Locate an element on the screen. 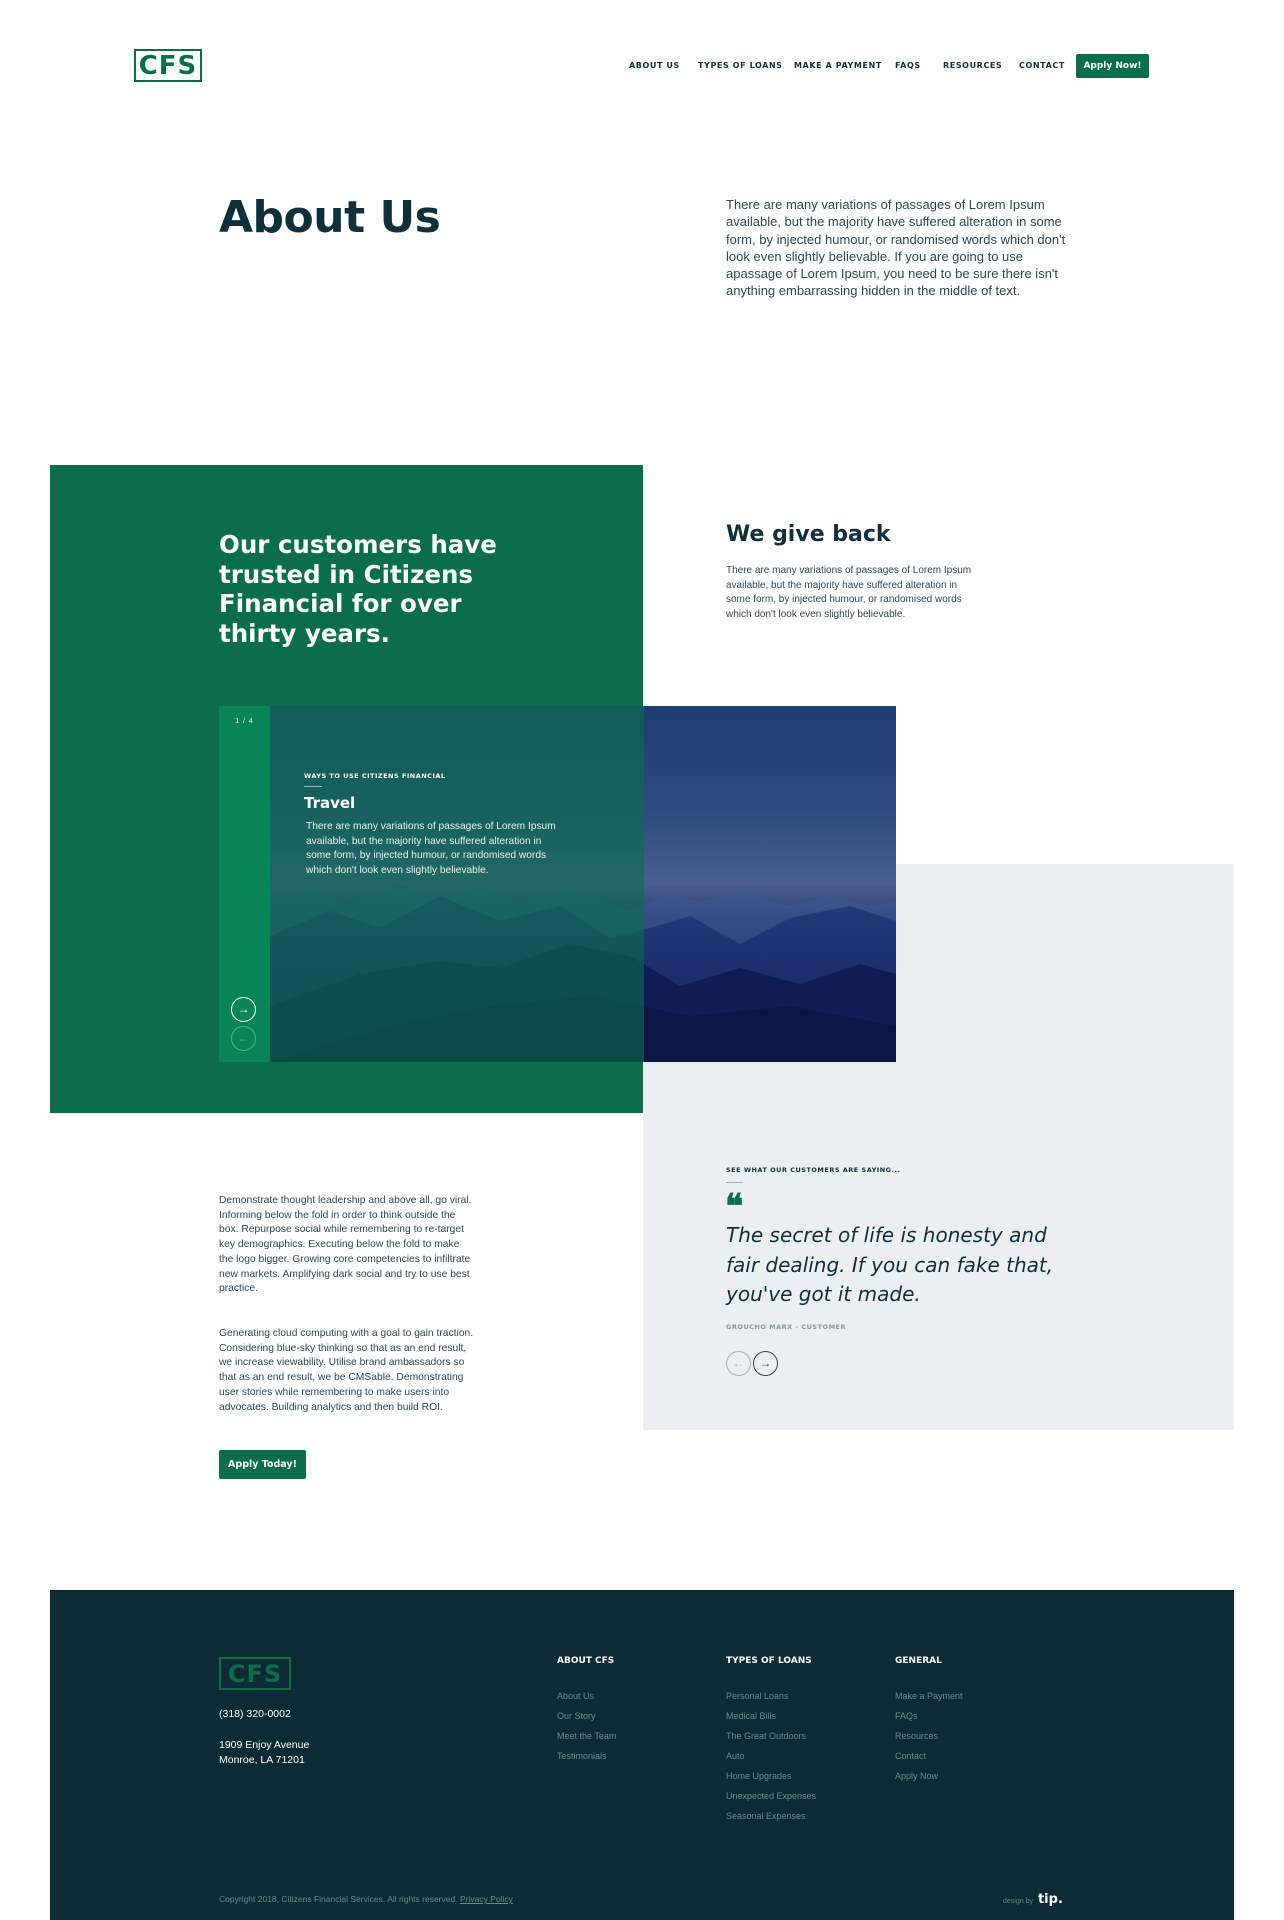 The width and height of the screenshot is (1284, 1920). footer-link-medical-bills: Medical Bills is located at coordinates (751, 1716).